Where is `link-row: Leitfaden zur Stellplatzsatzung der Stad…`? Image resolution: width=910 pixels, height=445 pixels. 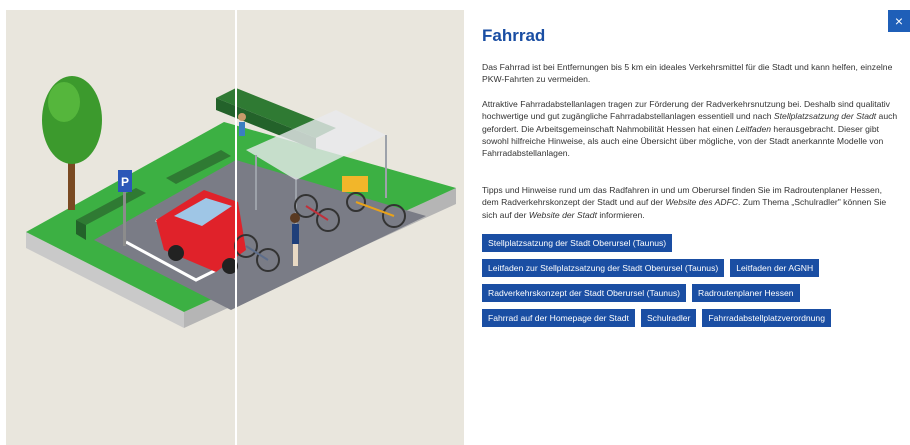 link-row: Leitfaden zur Stellplatzsatzung der Stad… is located at coordinates (692, 268).